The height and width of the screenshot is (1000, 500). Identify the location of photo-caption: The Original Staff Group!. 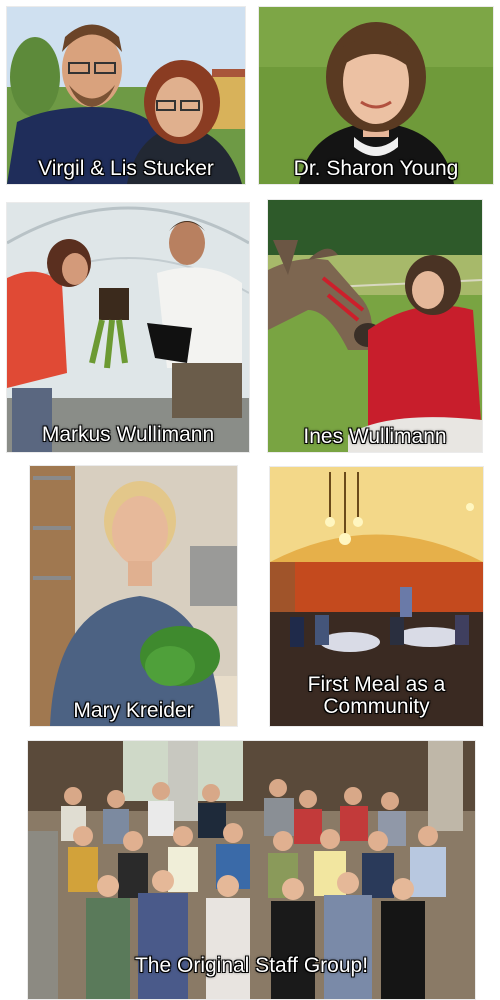
(251, 965).